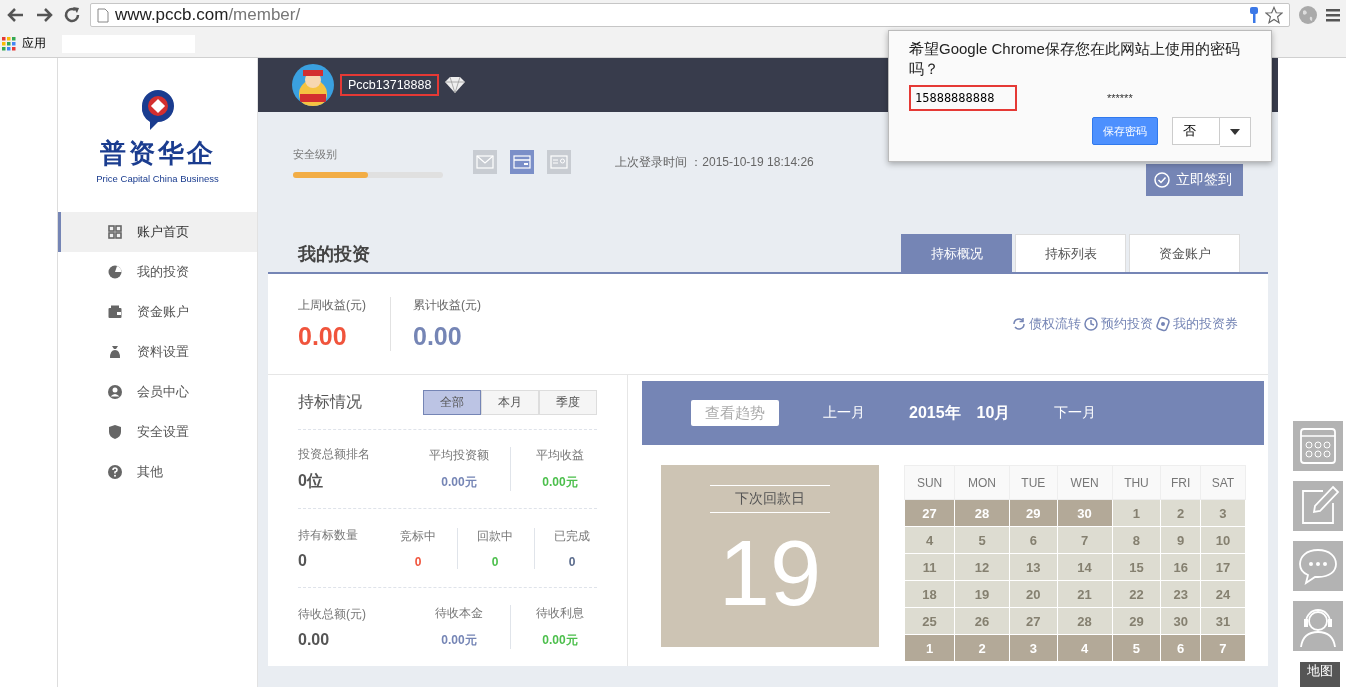 The width and height of the screenshot is (1346, 687). What do you see at coordinates (770, 499) in the screenshot?
I see `next-payment-label: 下次回款日` at bounding box center [770, 499].